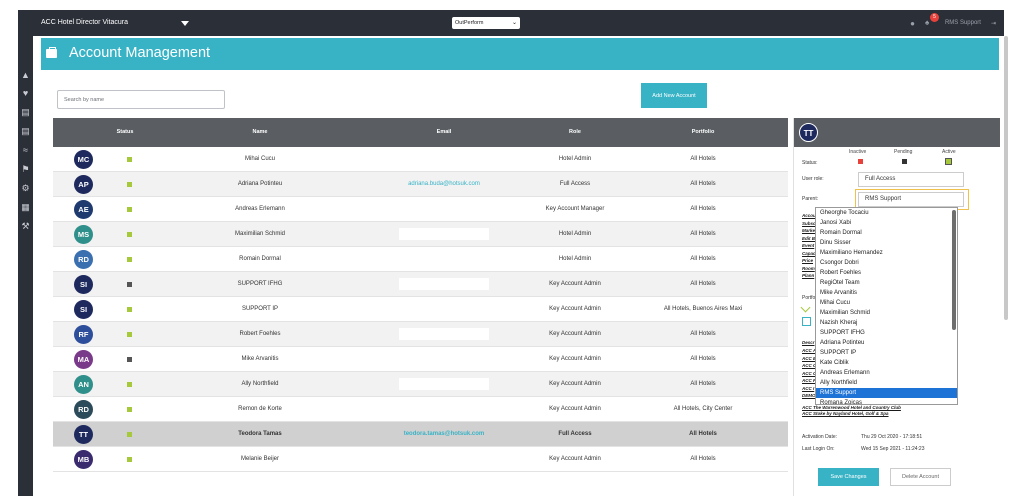  I want to click on hotel-link: ACC I, so click(808, 388).